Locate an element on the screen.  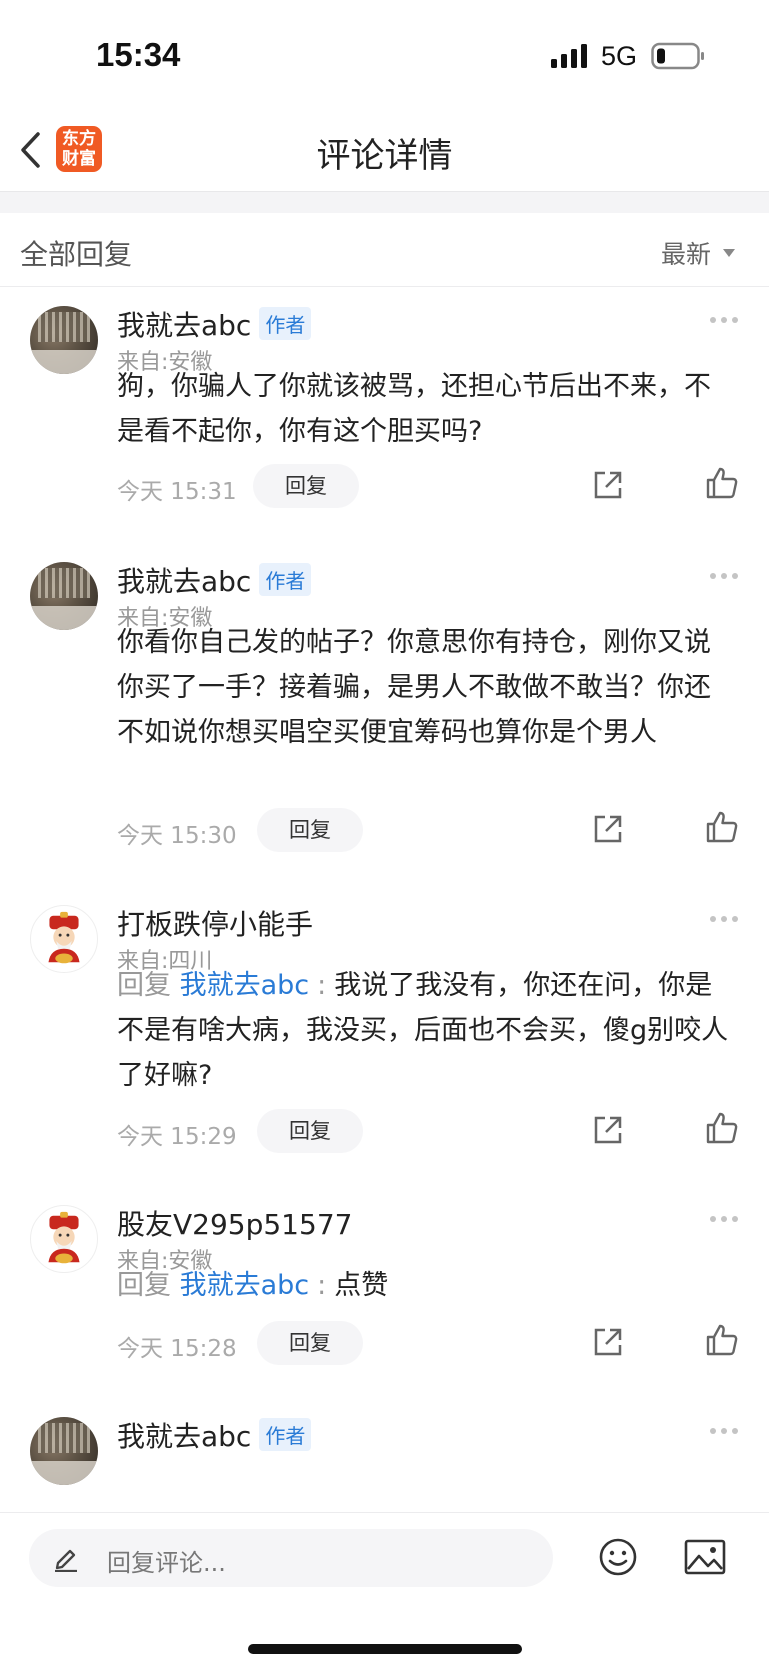
emoji-icon is located at coordinates (618, 1557).